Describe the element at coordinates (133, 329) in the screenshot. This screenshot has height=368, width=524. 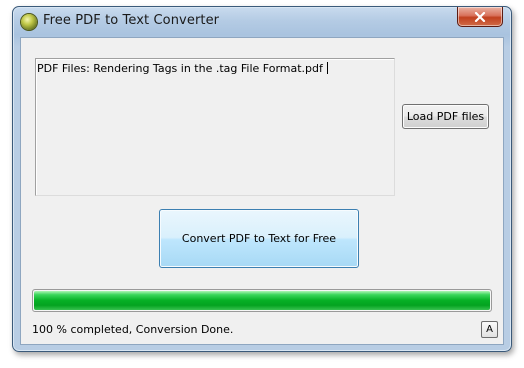
I see `status-text: 100 % completed, Conversion Done.` at that location.